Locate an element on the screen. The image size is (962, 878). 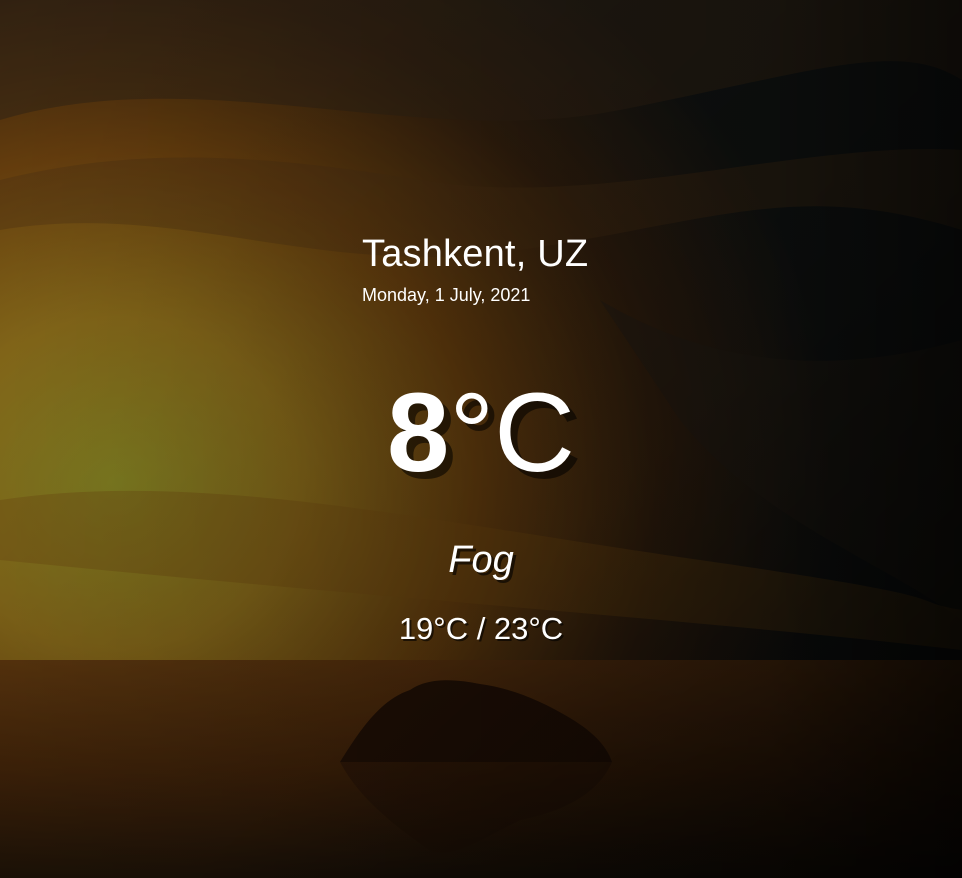
city-name: Tashkent, UZ is located at coordinates (475, 254).